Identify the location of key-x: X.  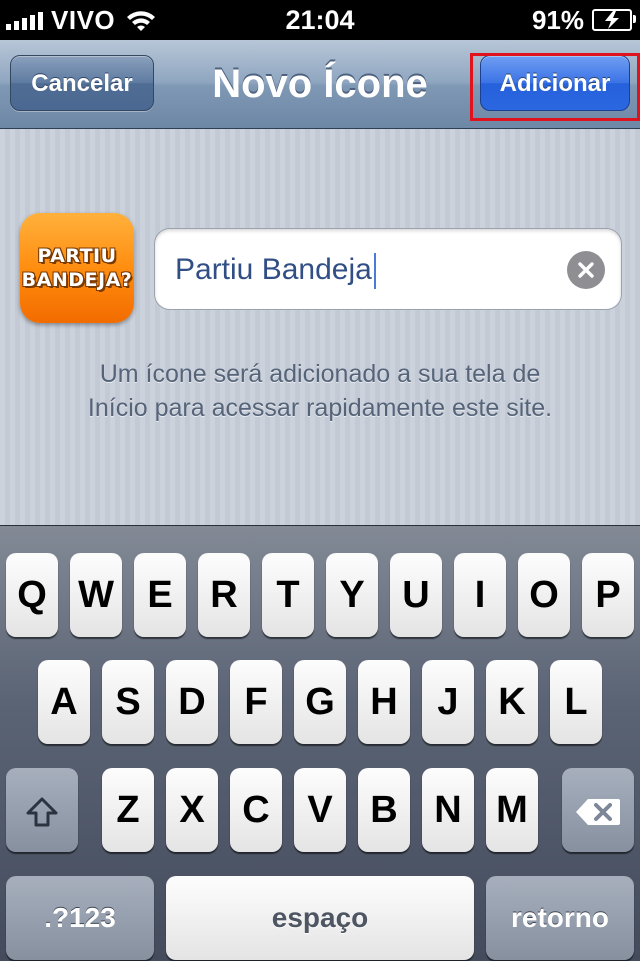
(192, 810).